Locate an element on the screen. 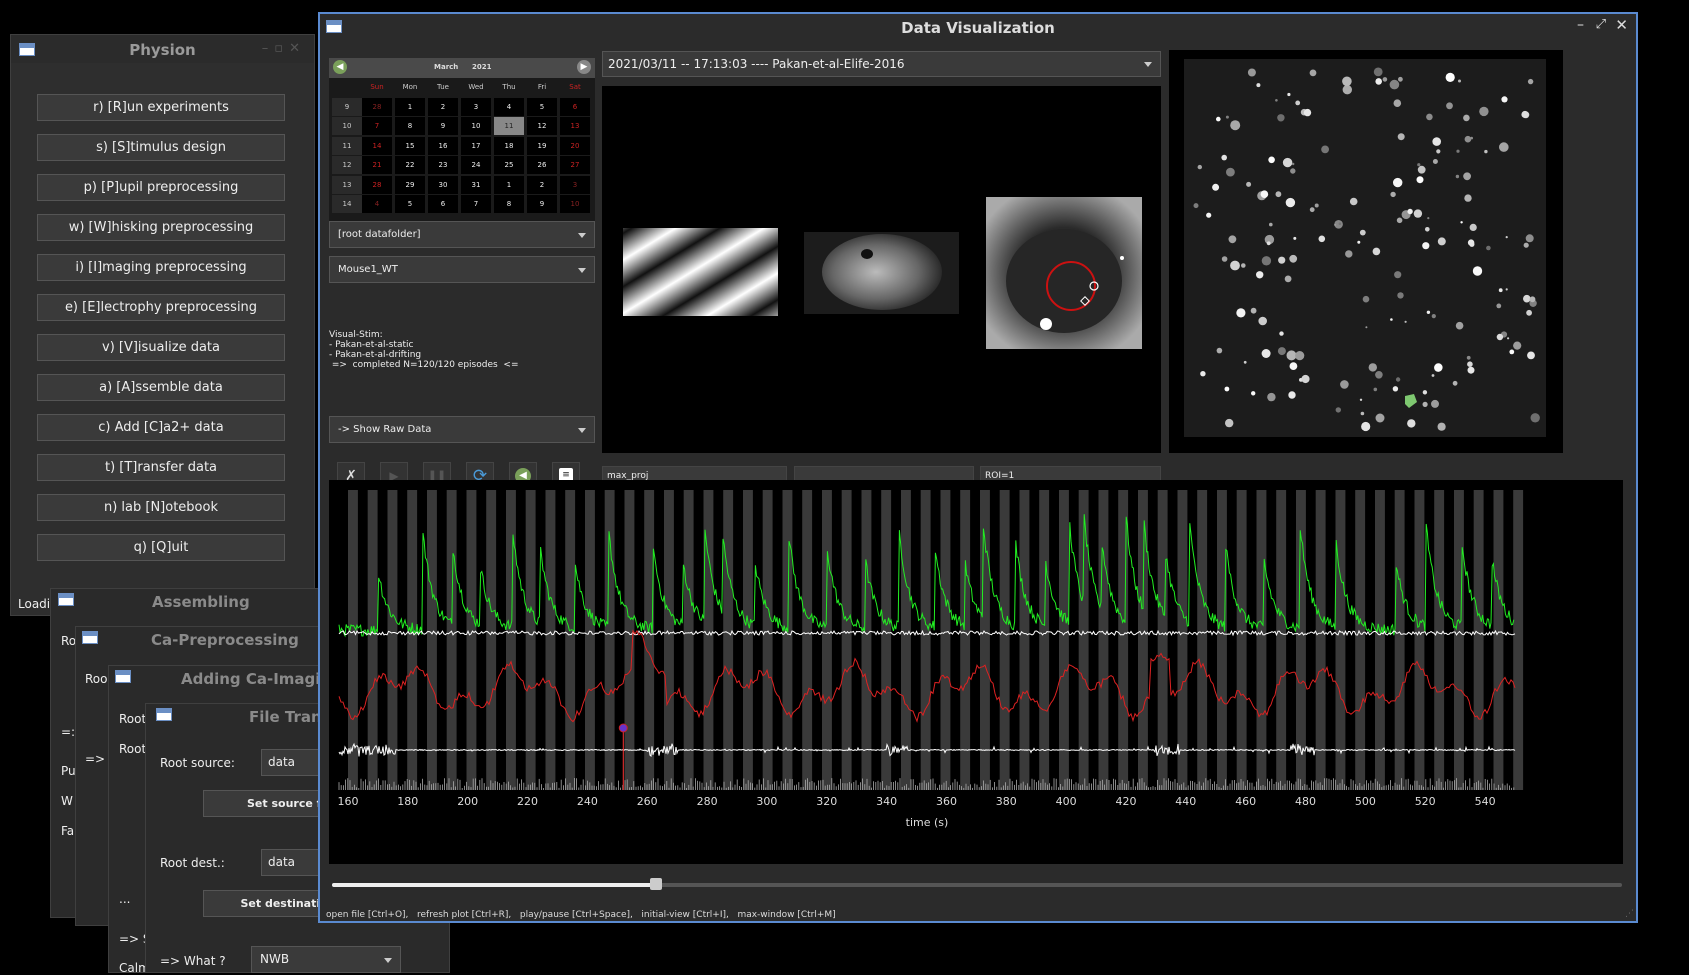 This screenshot has height=975, width=1689. x-tick-label: 300 is located at coordinates (766, 801).